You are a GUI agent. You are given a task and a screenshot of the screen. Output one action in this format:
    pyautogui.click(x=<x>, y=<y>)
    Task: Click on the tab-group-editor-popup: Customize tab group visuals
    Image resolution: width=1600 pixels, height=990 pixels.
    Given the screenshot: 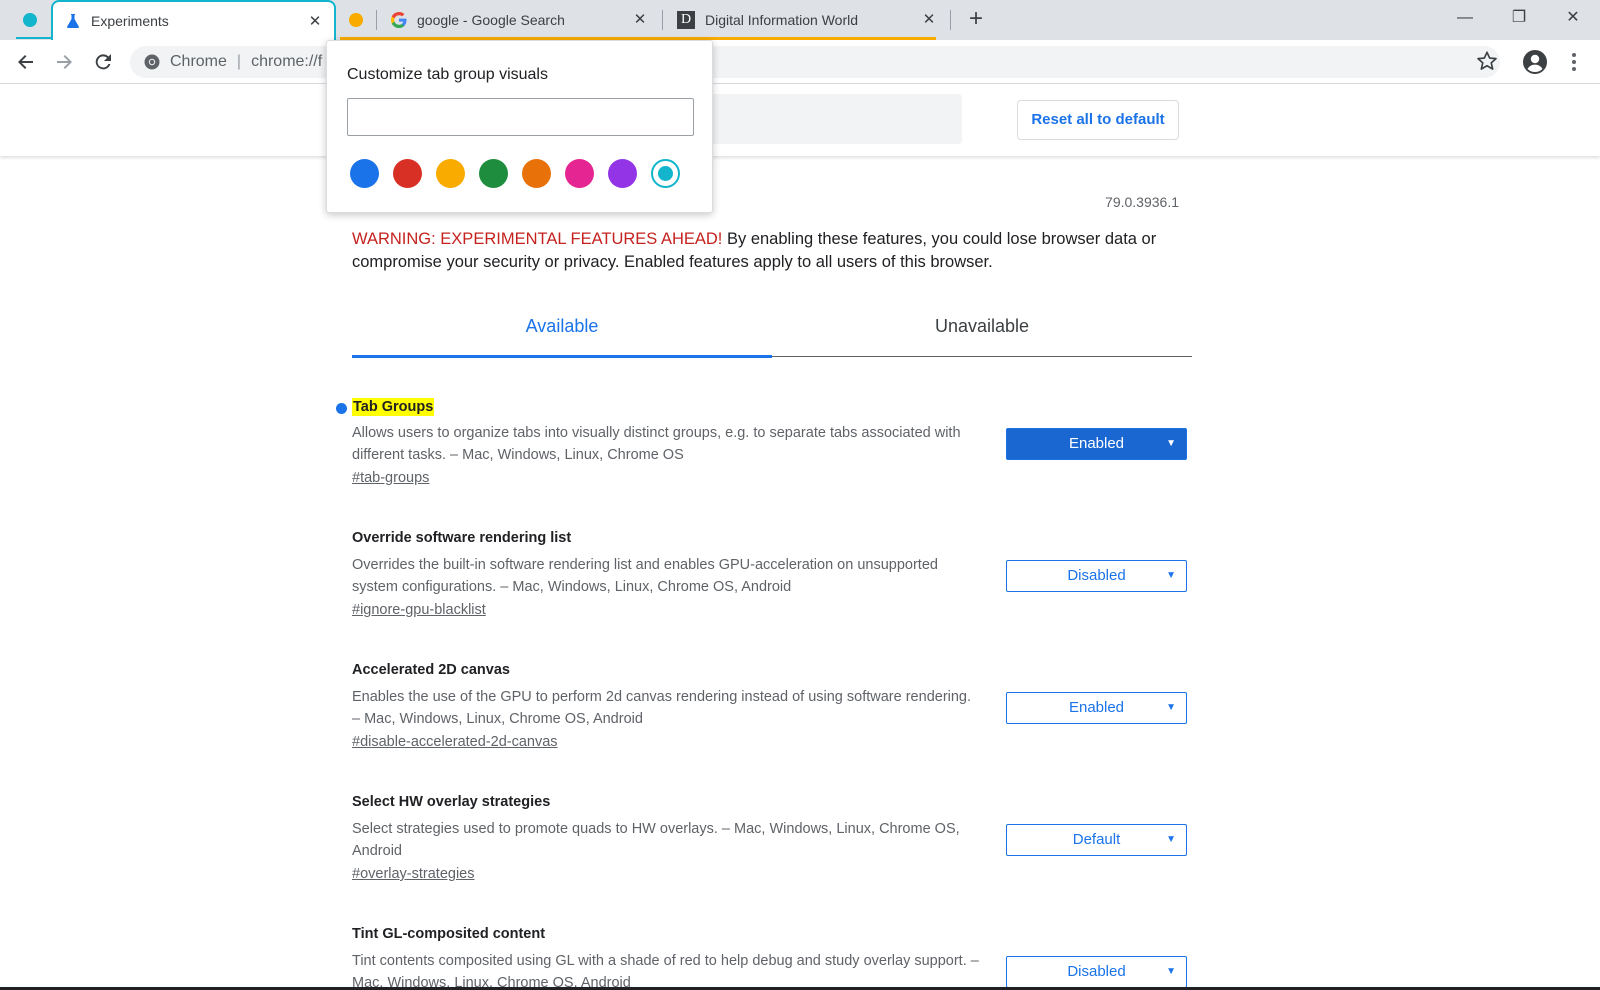 What is the action you would take?
    pyautogui.click(x=519, y=126)
    